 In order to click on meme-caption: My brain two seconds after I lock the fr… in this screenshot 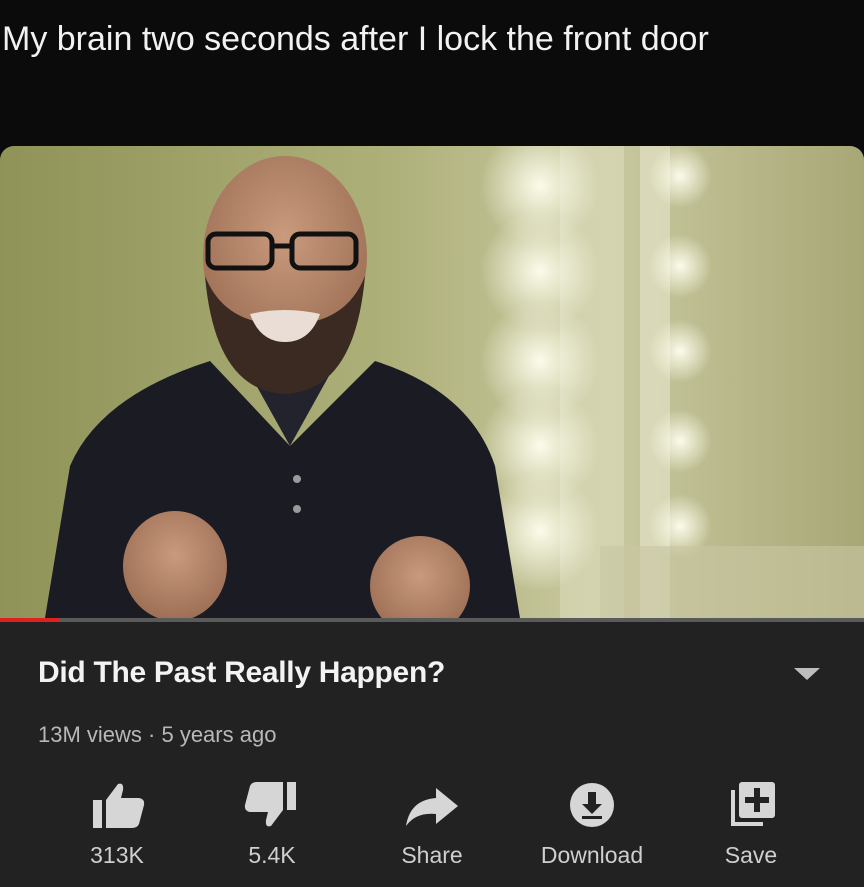, I will do `click(355, 39)`.